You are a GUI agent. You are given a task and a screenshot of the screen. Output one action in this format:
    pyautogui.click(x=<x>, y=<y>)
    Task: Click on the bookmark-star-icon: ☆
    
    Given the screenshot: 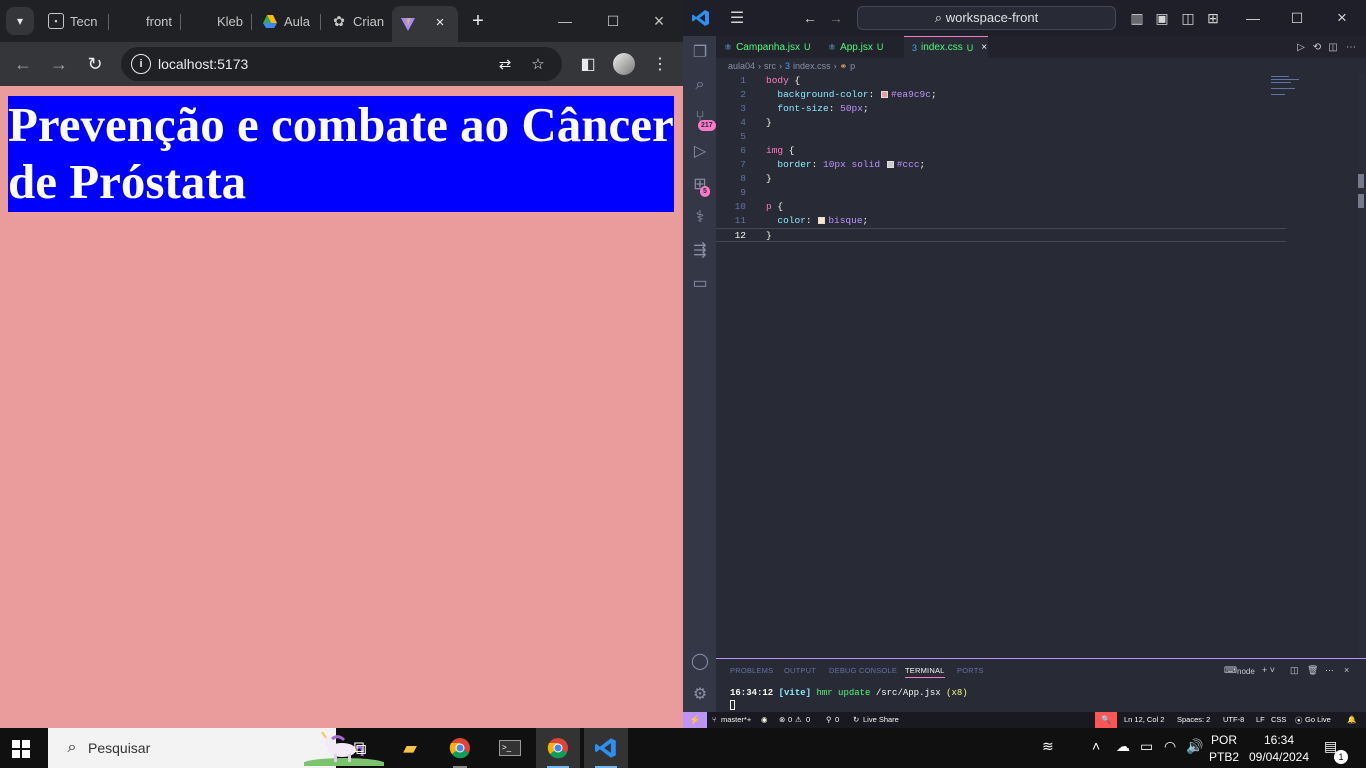 What is the action you would take?
    pyautogui.click(x=538, y=64)
    